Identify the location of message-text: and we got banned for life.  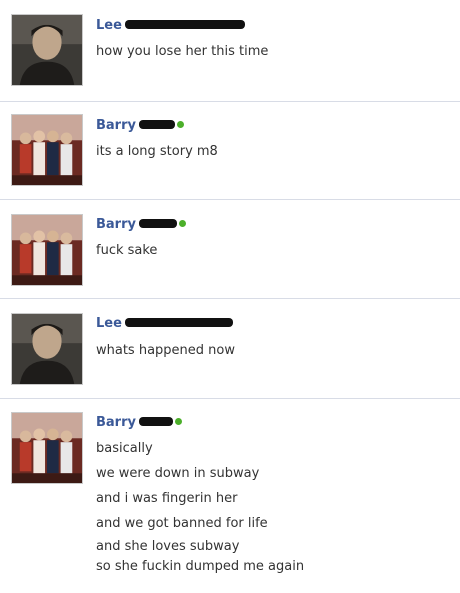
(182, 523).